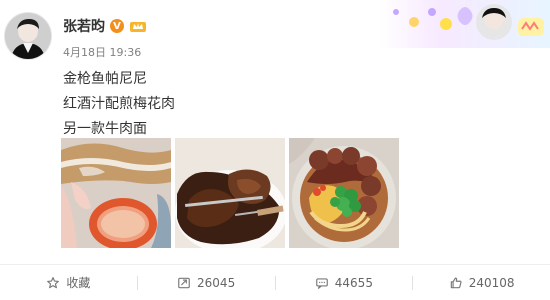 Image resolution: width=550 pixels, height=300 pixels. What do you see at coordinates (465, 24) in the screenshot?
I see `card-decoration` at bounding box center [465, 24].